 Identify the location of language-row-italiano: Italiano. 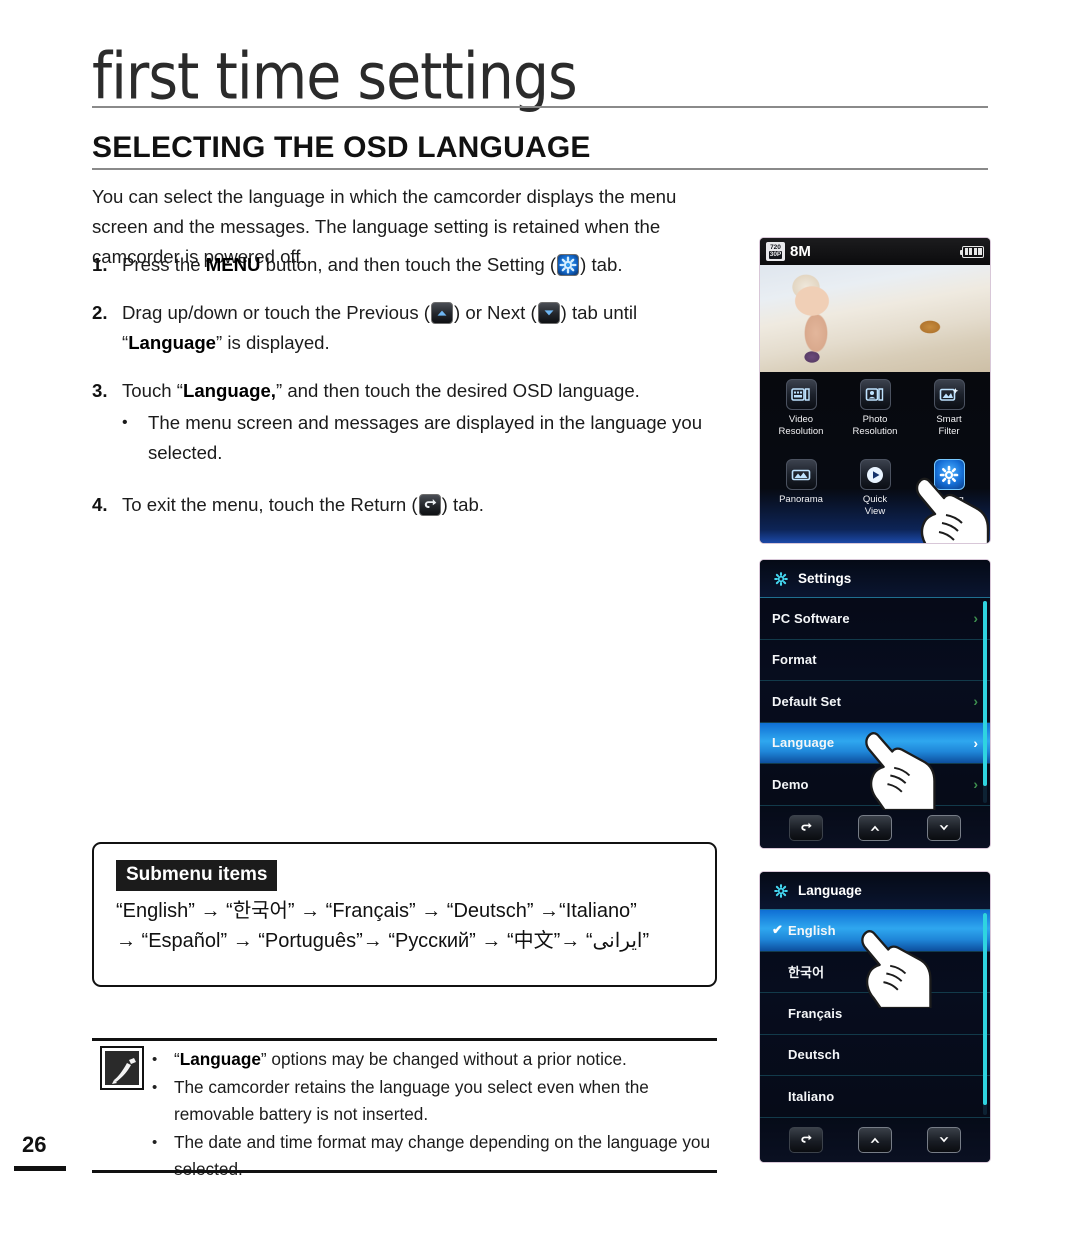
(875, 1097).